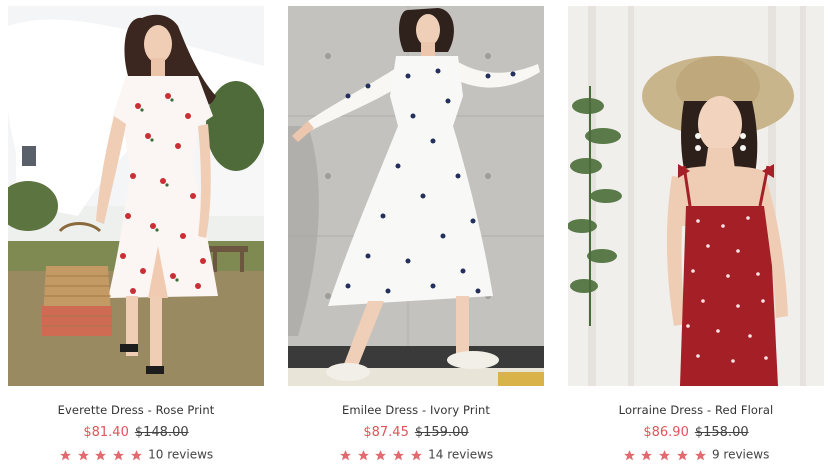 The height and width of the screenshot is (468, 834). I want to click on product-prices: $81.40 $148.00, so click(136, 432).